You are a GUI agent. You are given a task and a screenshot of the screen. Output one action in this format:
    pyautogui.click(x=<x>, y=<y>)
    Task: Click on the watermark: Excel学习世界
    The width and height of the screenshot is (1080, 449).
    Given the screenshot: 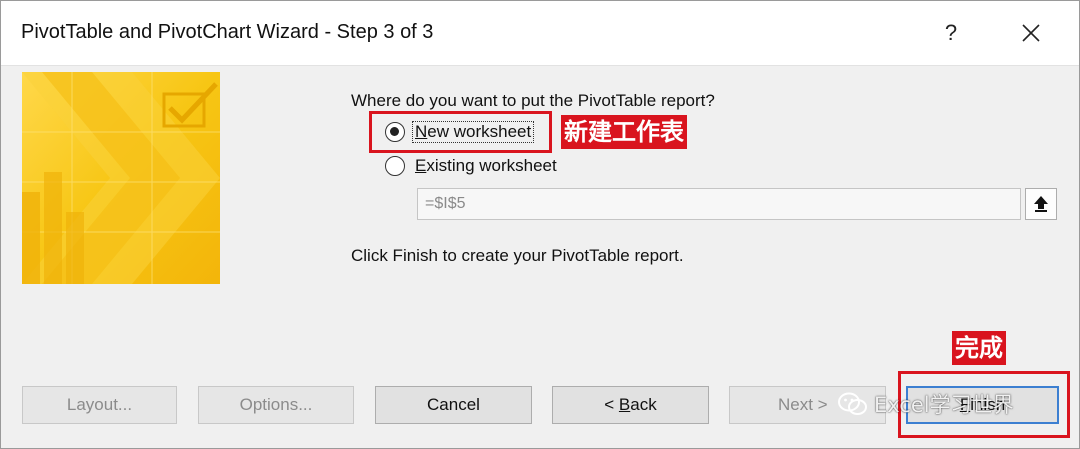 What is the action you would take?
    pyautogui.click(x=926, y=404)
    